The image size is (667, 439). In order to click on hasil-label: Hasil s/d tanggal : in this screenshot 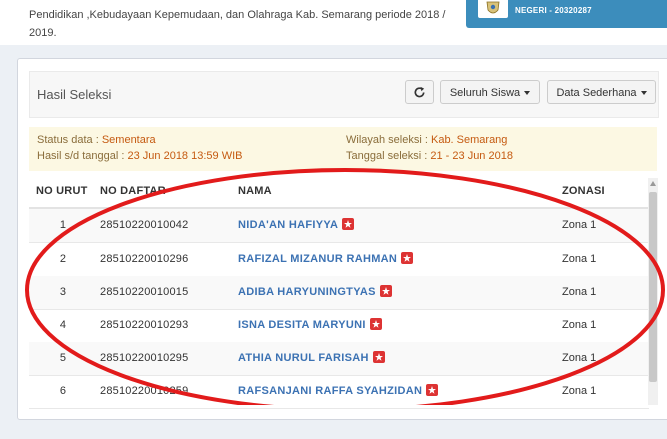, I will do `click(81, 156)`.